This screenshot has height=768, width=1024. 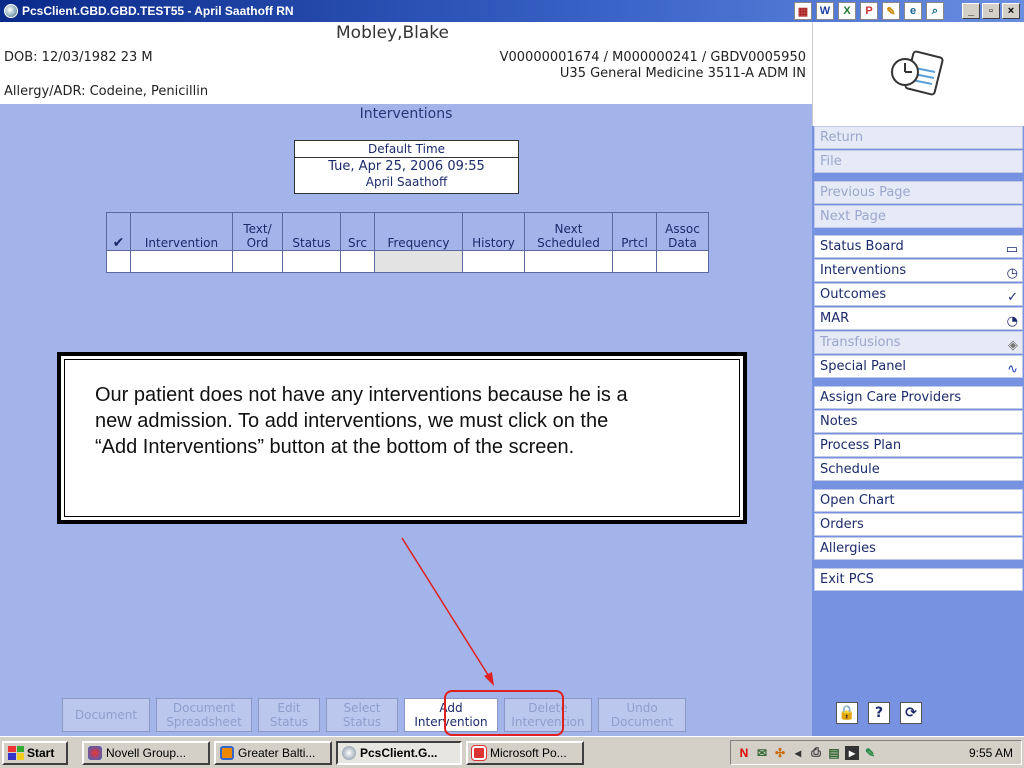 I want to click on tools-icon: ✎, so click(x=891, y=11).